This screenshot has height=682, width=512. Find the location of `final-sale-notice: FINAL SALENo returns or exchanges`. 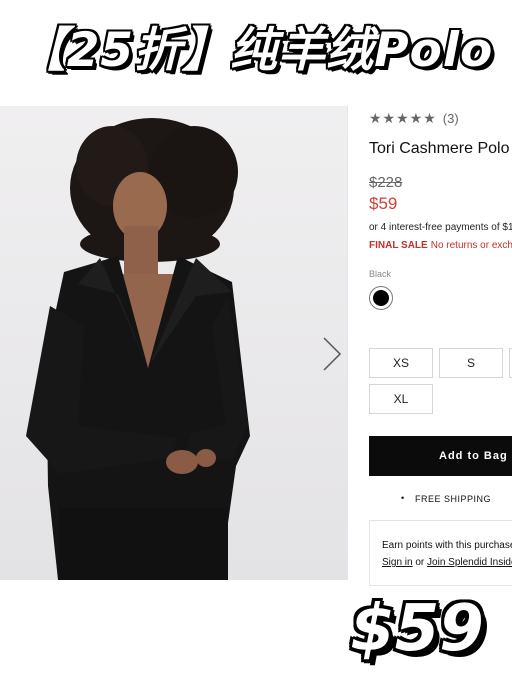

final-sale-notice: FINAL SALENo returns or exchanges is located at coordinates (440, 245).